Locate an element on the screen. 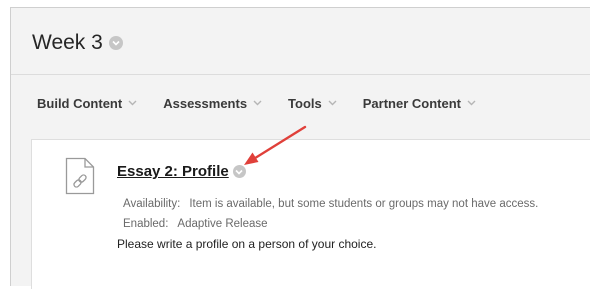 Image resolution: width=590 pixels, height=289 pixels. build-content-menu: Build Content is located at coordinates (87, 103).